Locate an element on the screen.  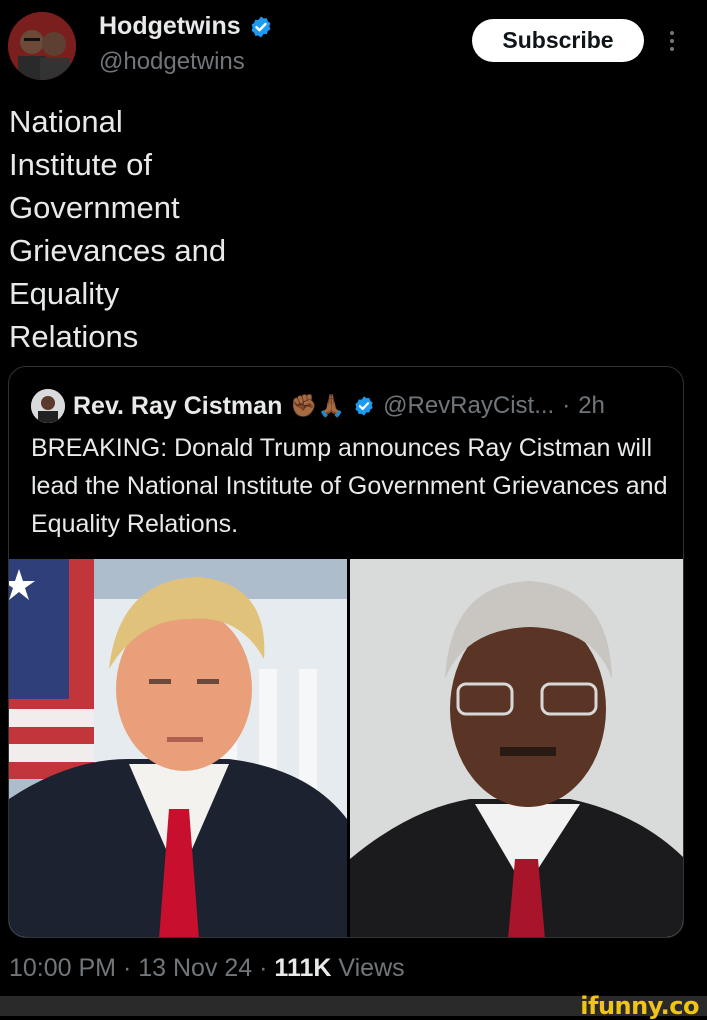
quoted-author-avatar is located at coordinates (48, 406).